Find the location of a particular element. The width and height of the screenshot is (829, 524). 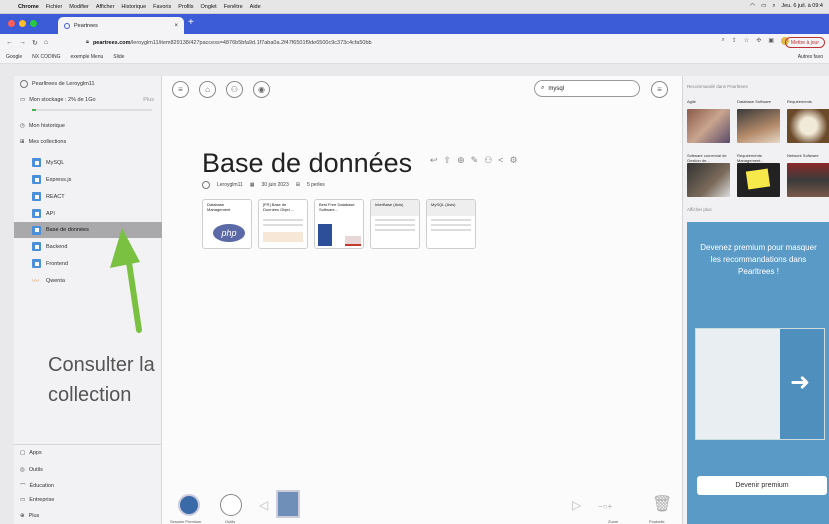

menu-fenetre: Fenêtre is located at coordinates (233, 7).